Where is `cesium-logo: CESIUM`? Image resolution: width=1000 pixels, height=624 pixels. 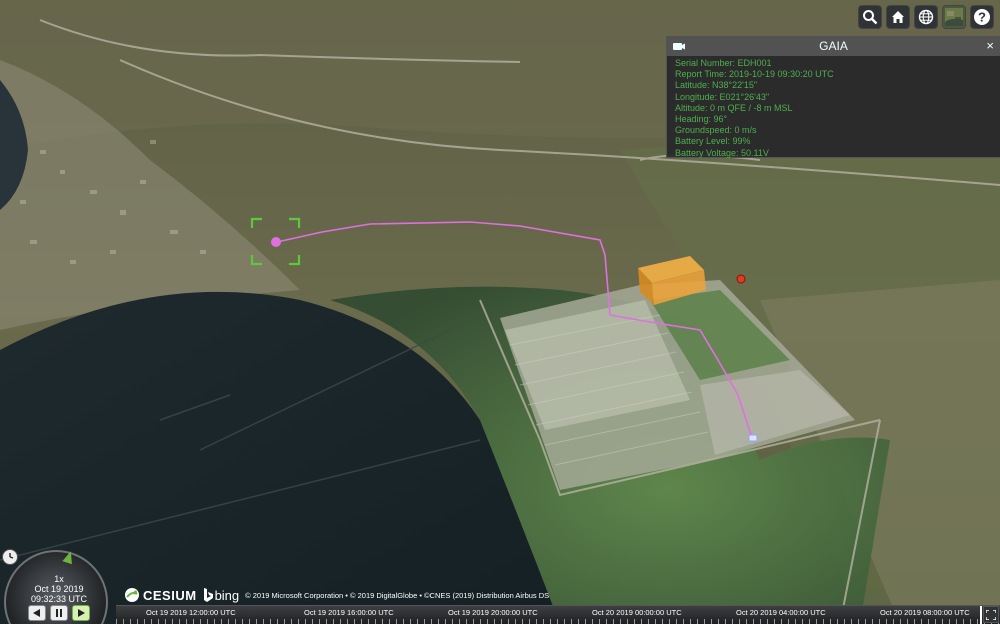 cesium-logo: CESIUM is located at coordinates (160, 595).